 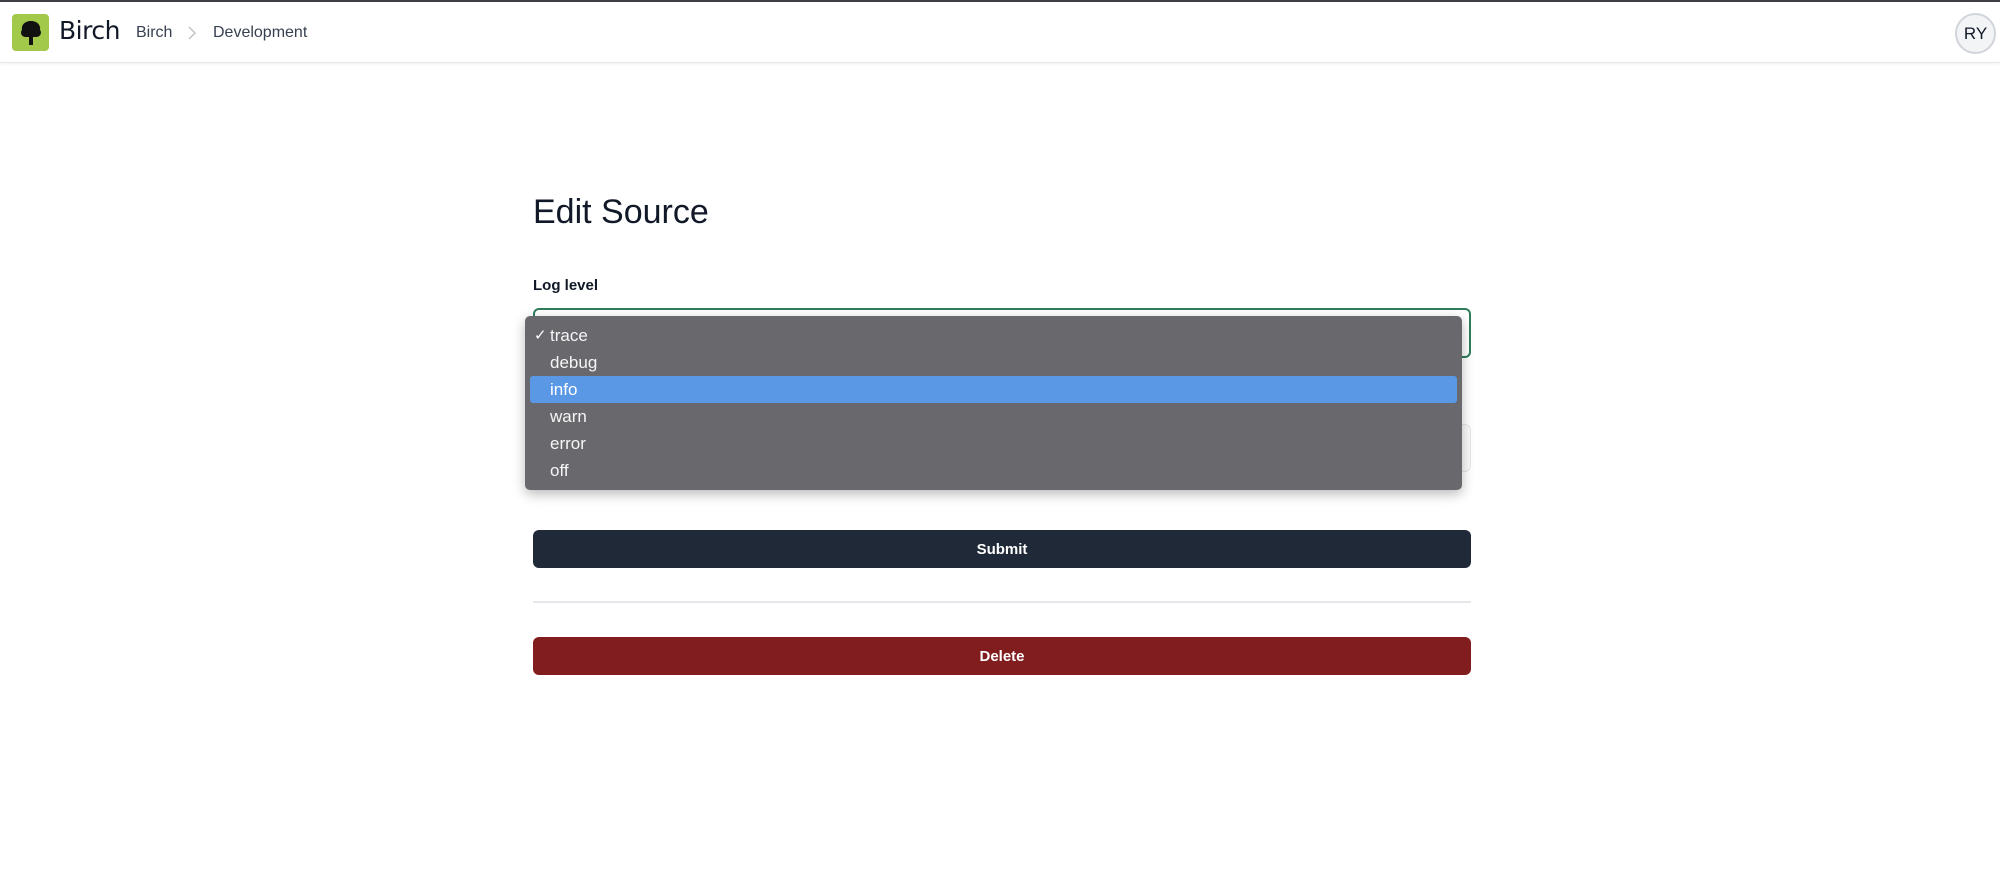 What do you see at coordinates (260, 33) in the screenshot?
I see `breadcrumb-item-current: Development` at bounding box center [260, 33].